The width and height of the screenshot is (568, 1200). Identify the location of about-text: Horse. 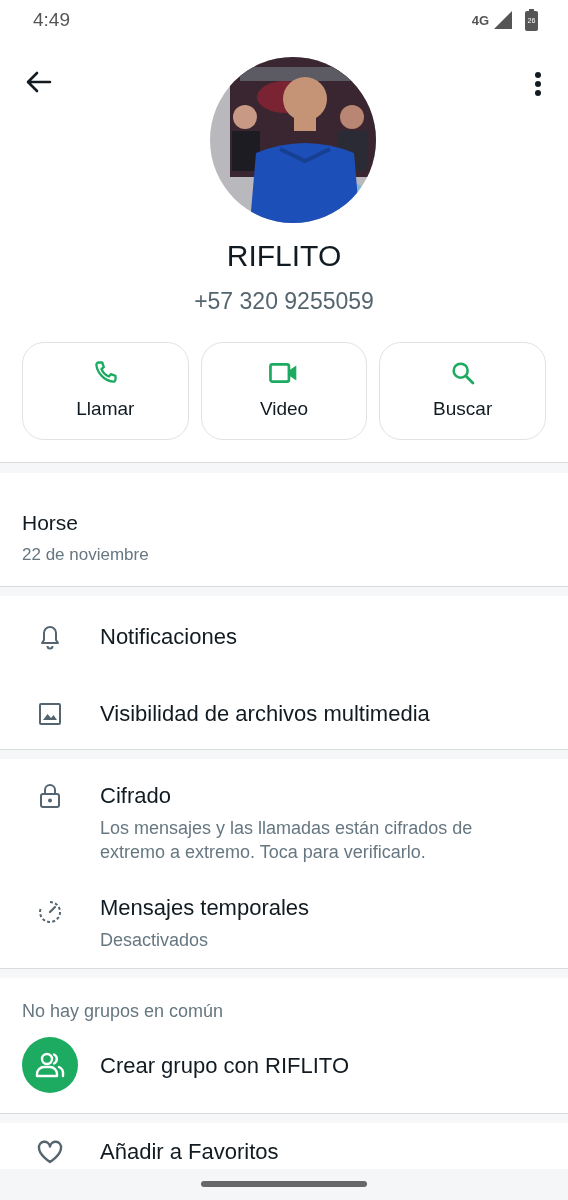
(51, 522).